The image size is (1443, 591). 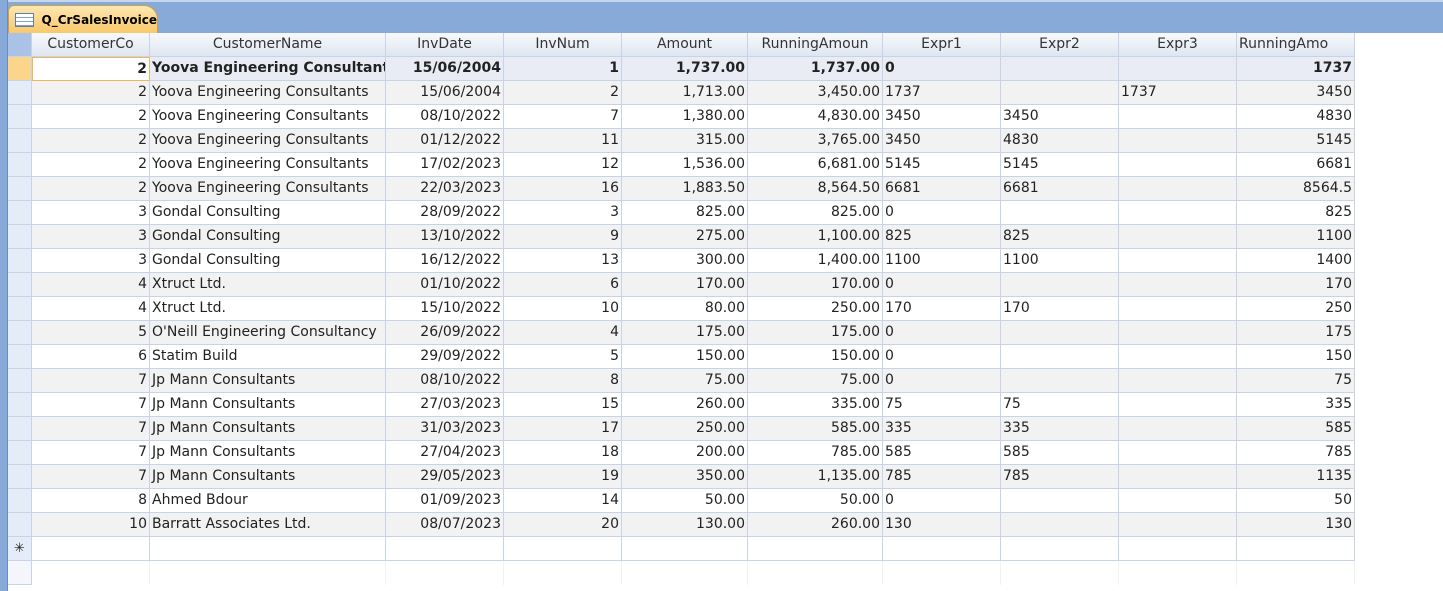 What do you see at coordinates (445, 213) in the screenshot?
I see `cell-inv-date: 28/09/2022` at bounding box center [445, 213].